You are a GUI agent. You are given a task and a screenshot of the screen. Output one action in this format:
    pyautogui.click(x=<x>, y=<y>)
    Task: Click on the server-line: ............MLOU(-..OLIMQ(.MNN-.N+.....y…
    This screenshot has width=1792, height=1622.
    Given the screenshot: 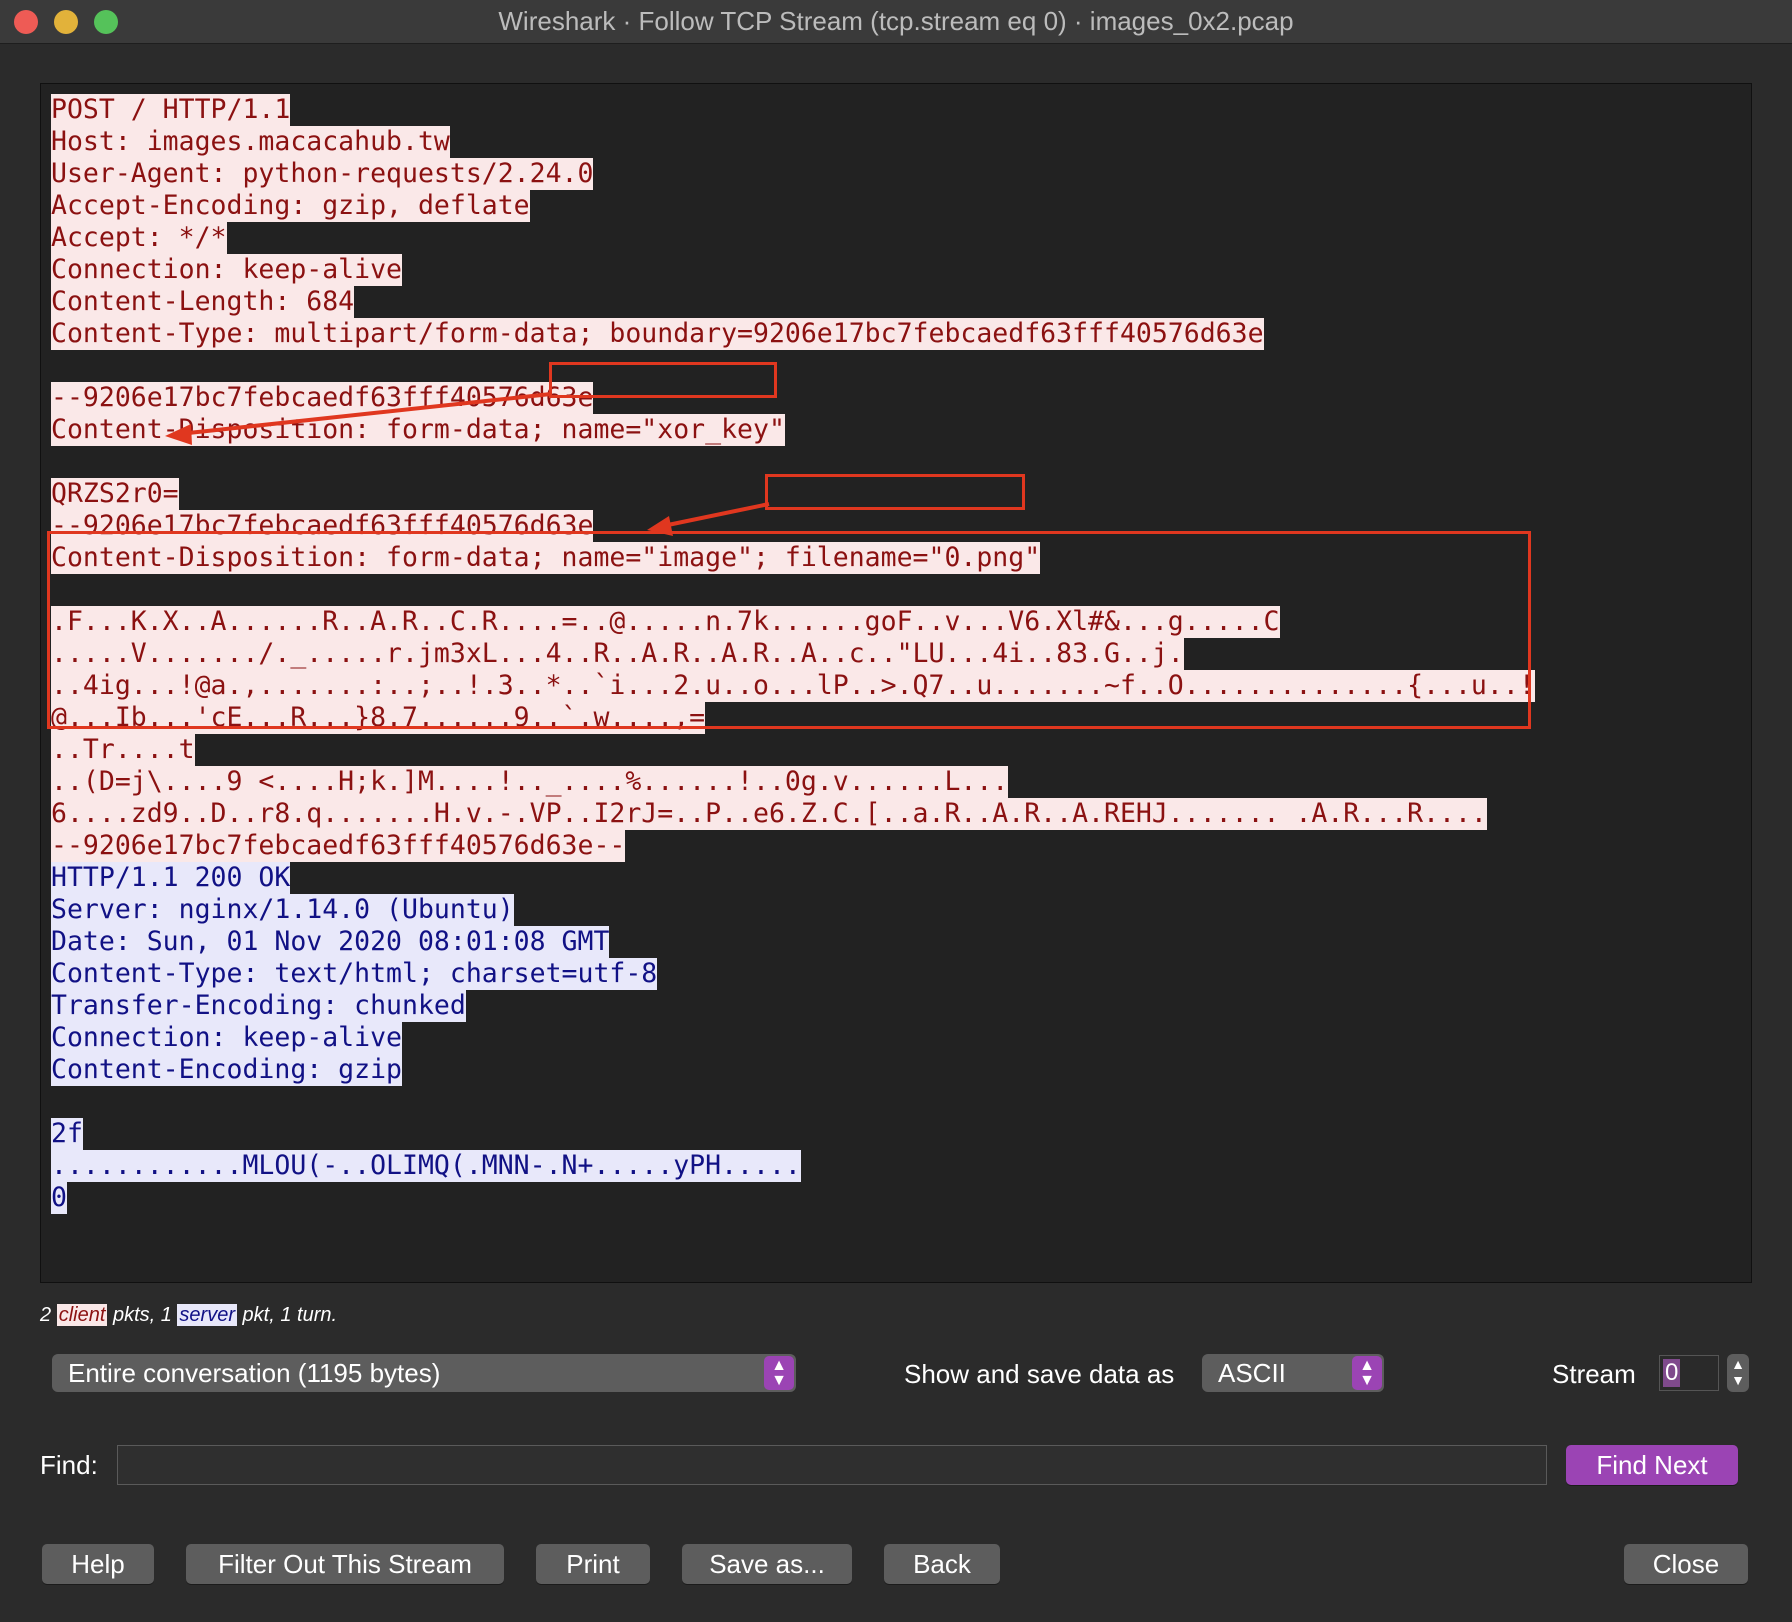 What is the action you would take?
    pyautogui.click(x=793, y=1166)
    